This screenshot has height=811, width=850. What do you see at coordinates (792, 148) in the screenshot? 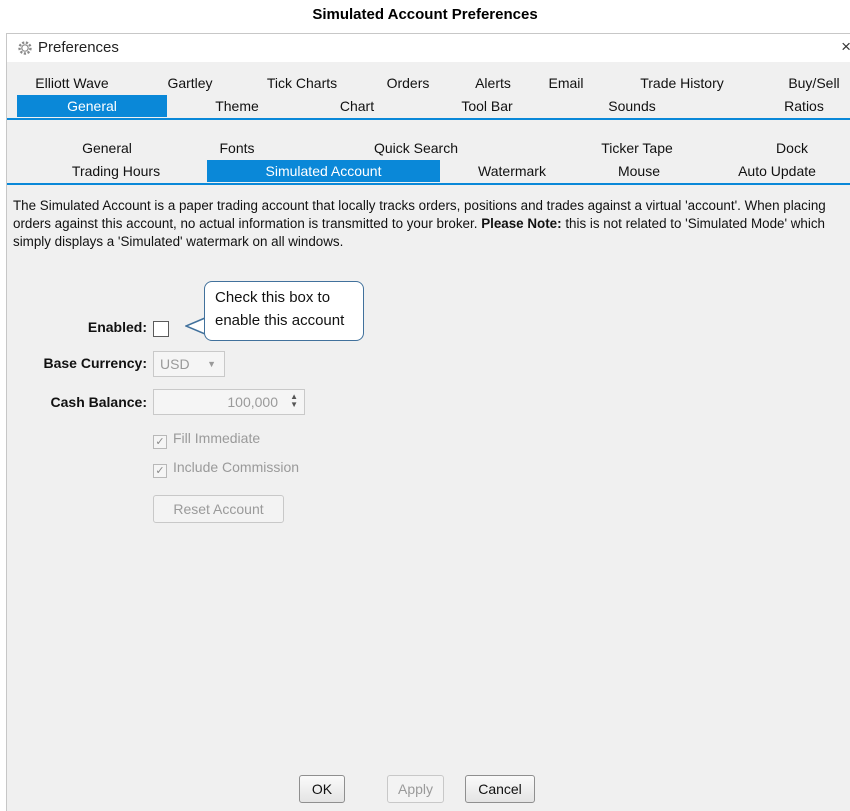
I see `subtab-dock: Dock` at bounding box center [792, 148].